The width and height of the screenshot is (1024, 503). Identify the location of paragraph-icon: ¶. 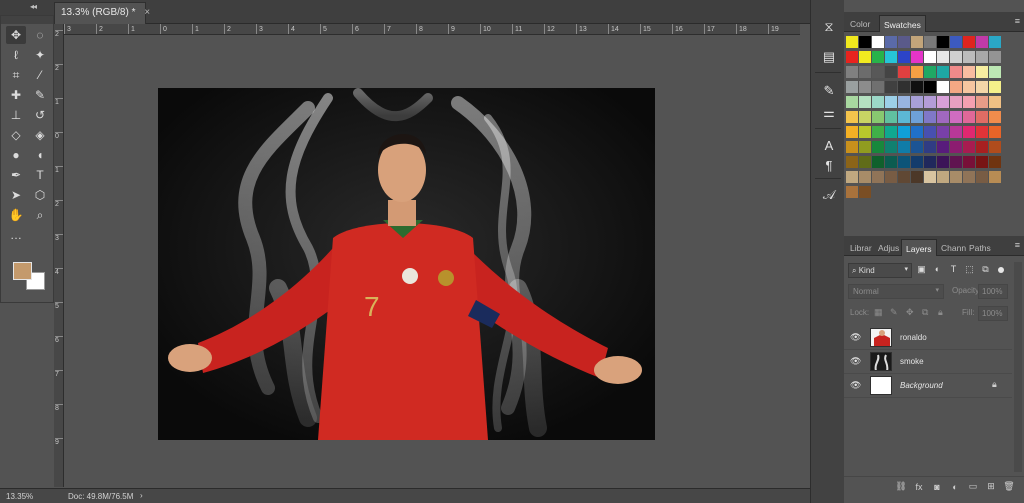
(829, 165).